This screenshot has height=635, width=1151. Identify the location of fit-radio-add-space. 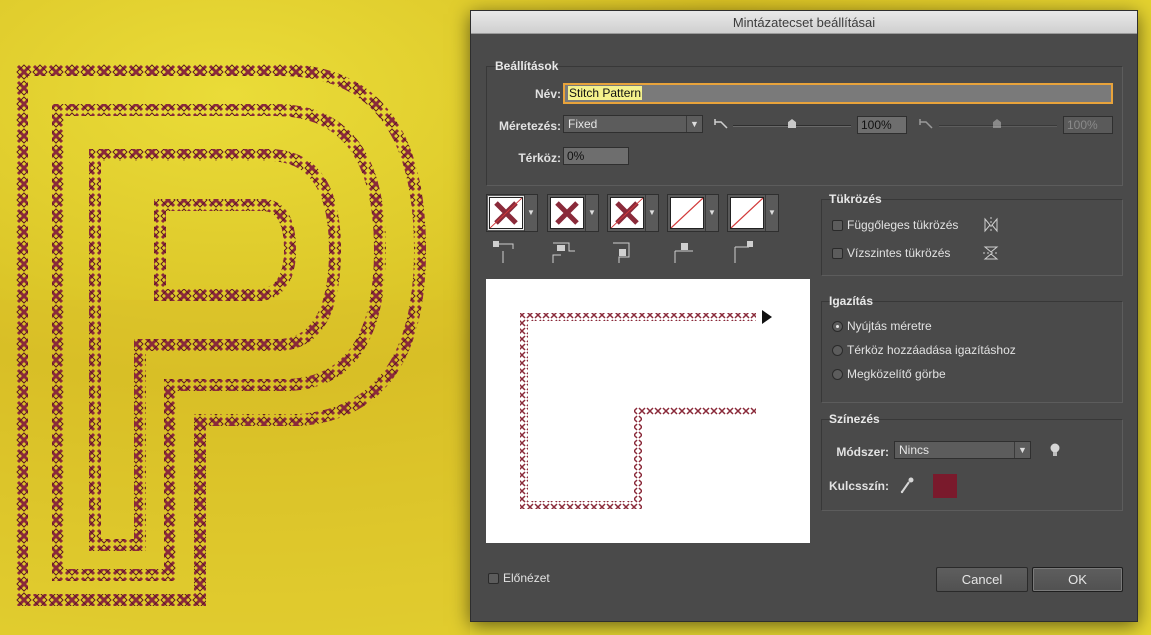
(837, 350).